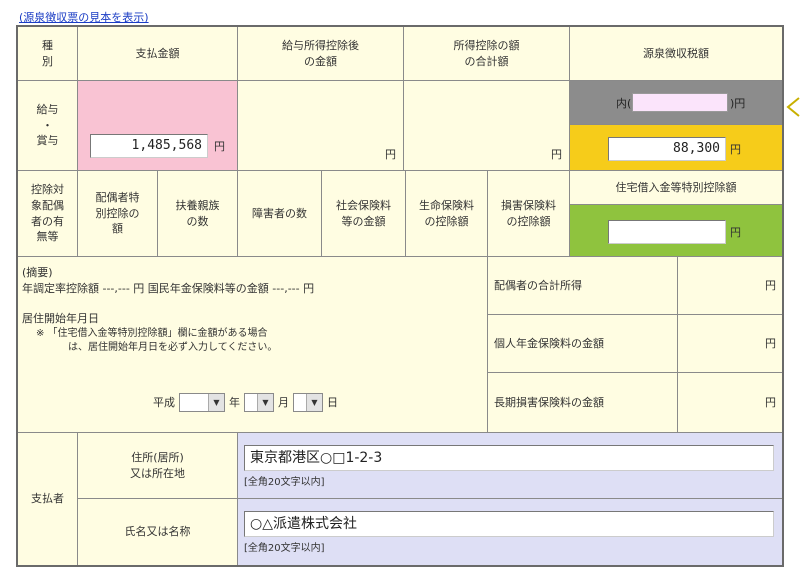 The height and width of the screenshot is (576, 800). I want to click on month-unit: 月, so click(283, 402).